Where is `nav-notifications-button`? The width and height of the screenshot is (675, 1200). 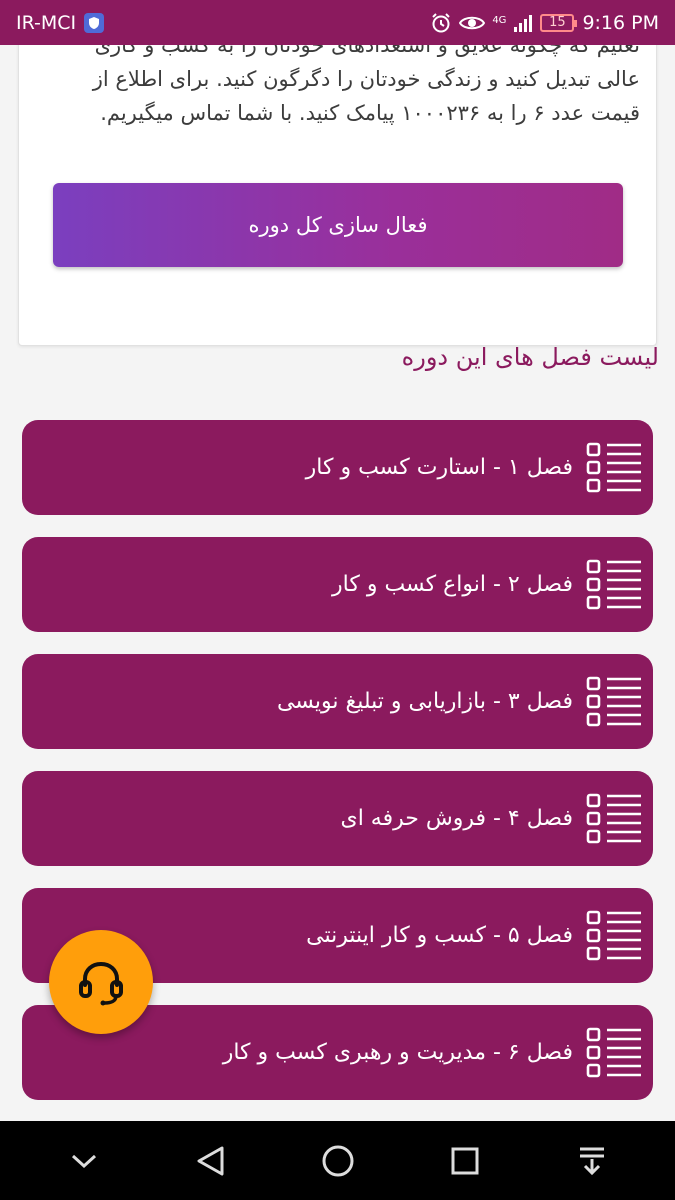
nav-notifications-button is located at coordinates (592, 1161).